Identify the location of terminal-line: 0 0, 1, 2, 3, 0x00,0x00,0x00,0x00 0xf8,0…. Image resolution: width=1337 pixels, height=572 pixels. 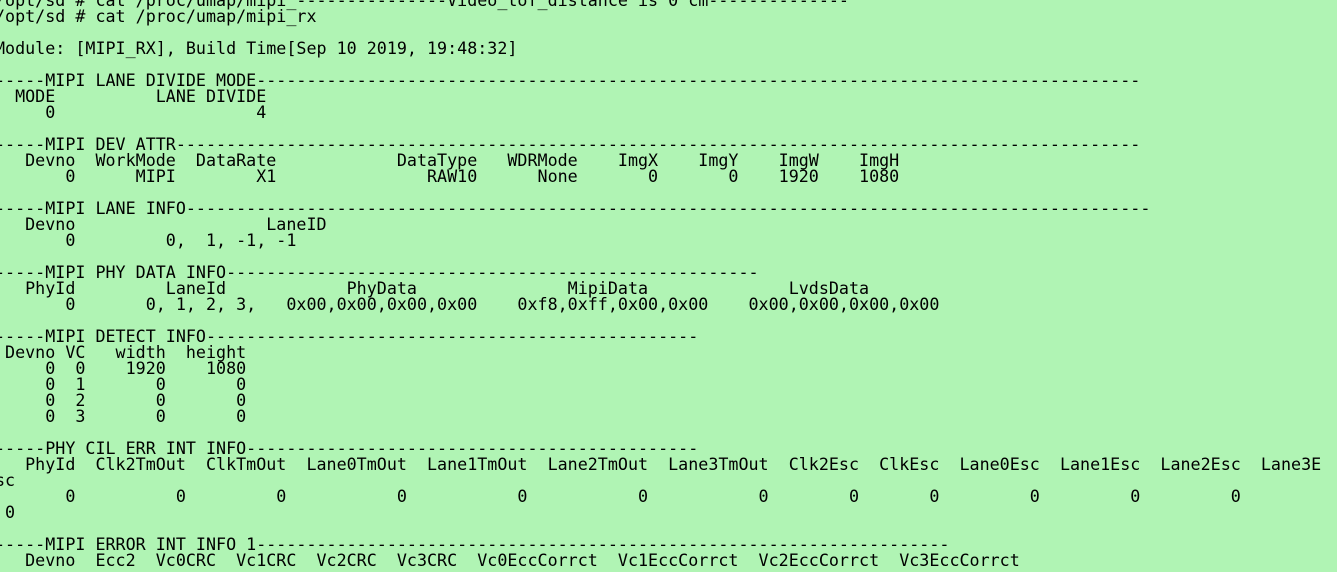
(470, 304).